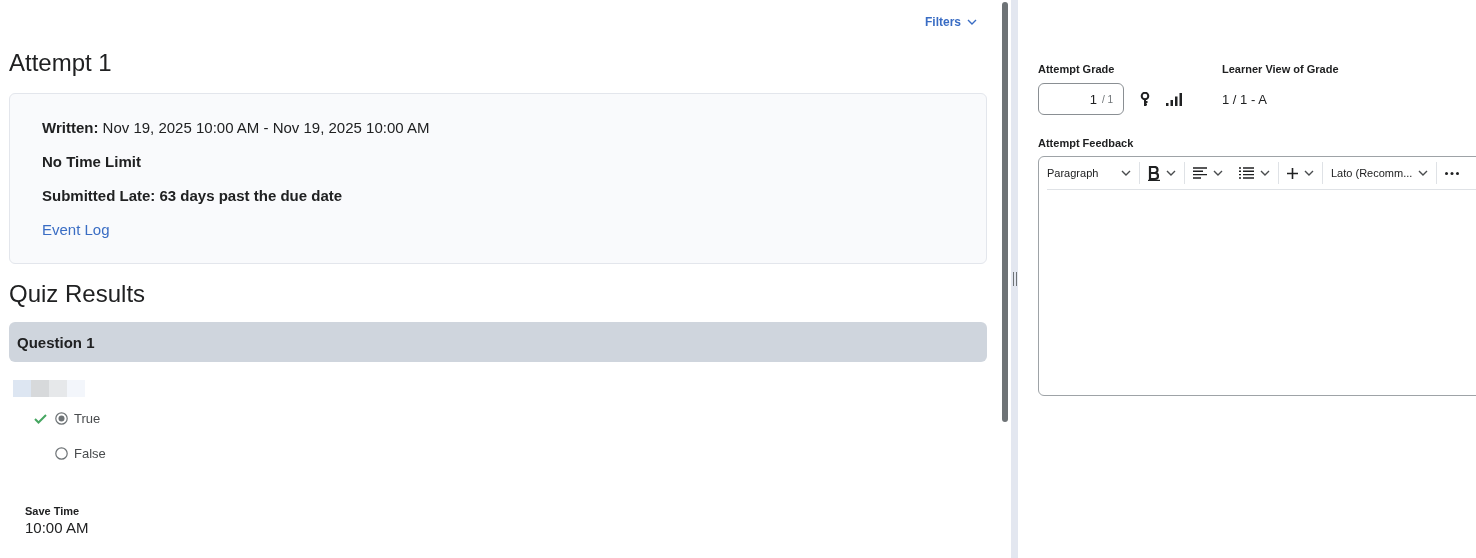  I want to click on event-log-link: Event Log, so click(76, 230).